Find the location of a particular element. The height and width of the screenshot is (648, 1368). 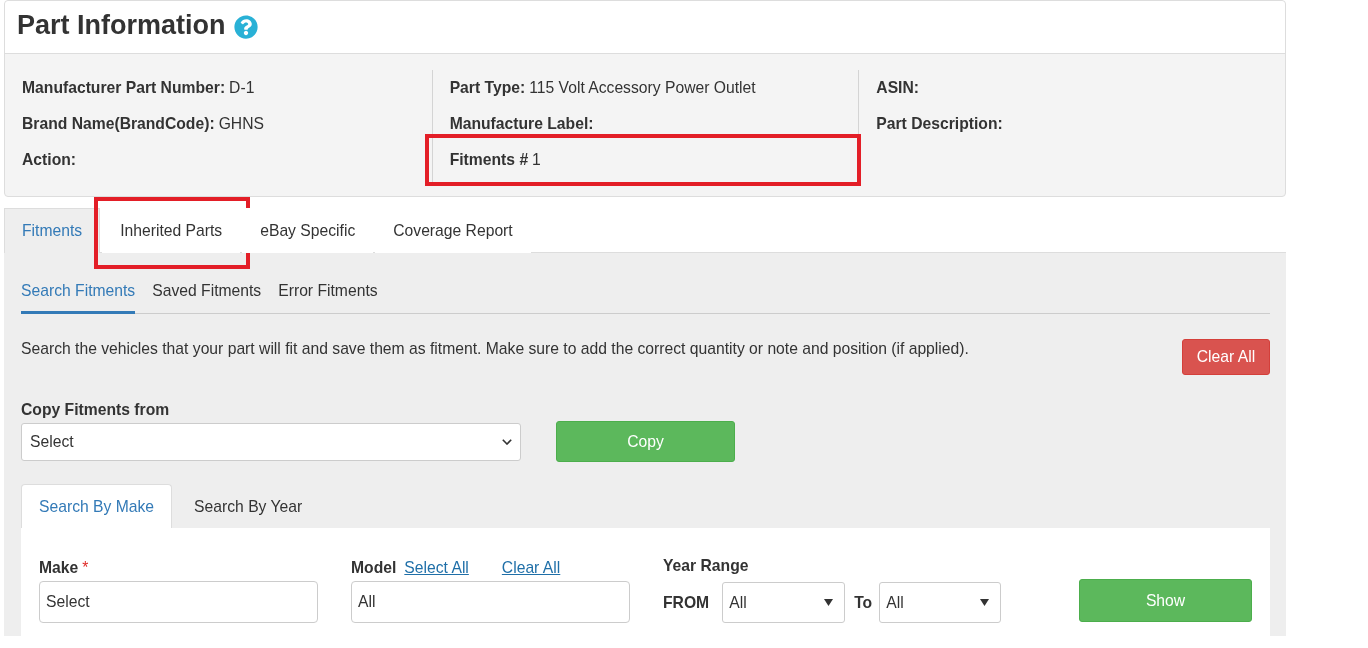

field-label: Part Type: is located at coordinates (487, 88).